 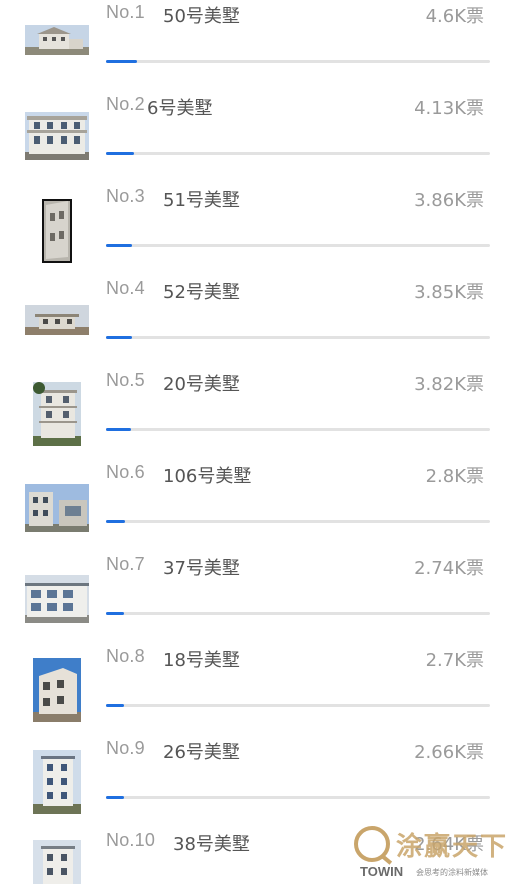 What do you see at coordinates (382, 871) in the screenshot?
I see `watermark-brand: TOWIN` at bounding box center [382, 871].